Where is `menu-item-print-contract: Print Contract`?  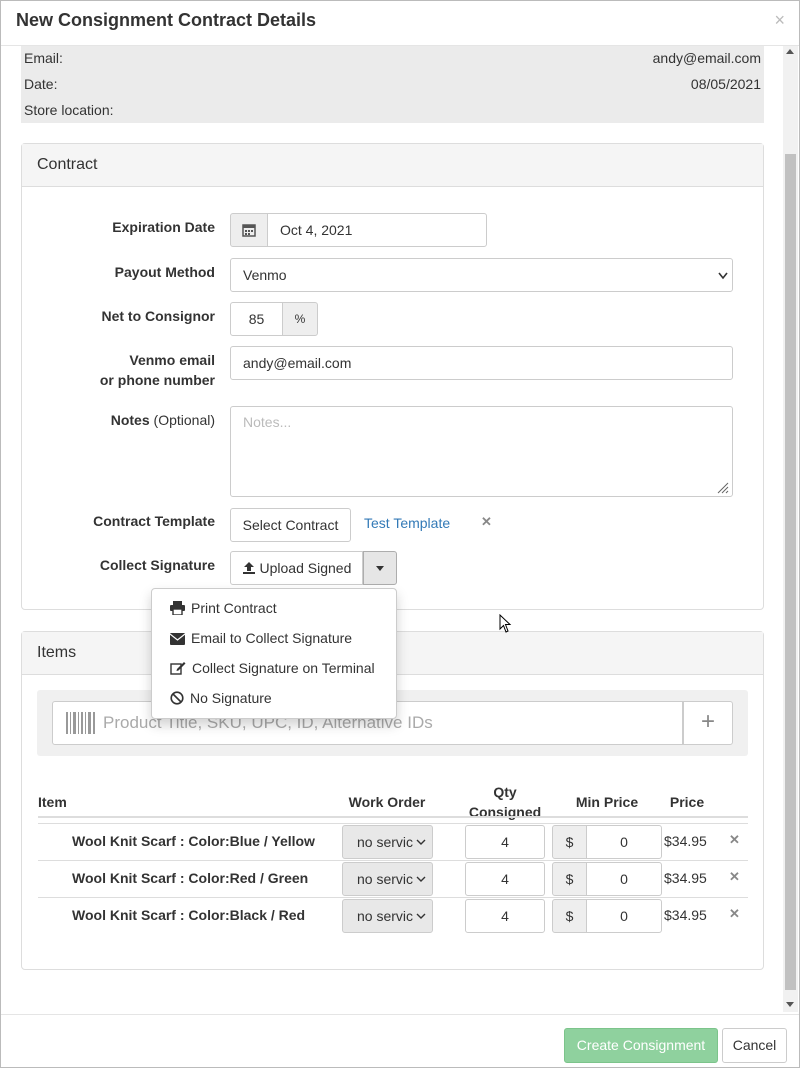
menu-item-print-contract: Print Contract is located at coordinates (274, 608).